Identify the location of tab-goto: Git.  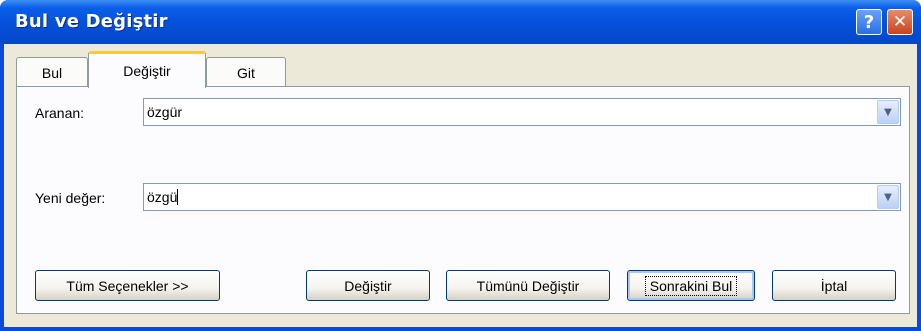
(246, 72).